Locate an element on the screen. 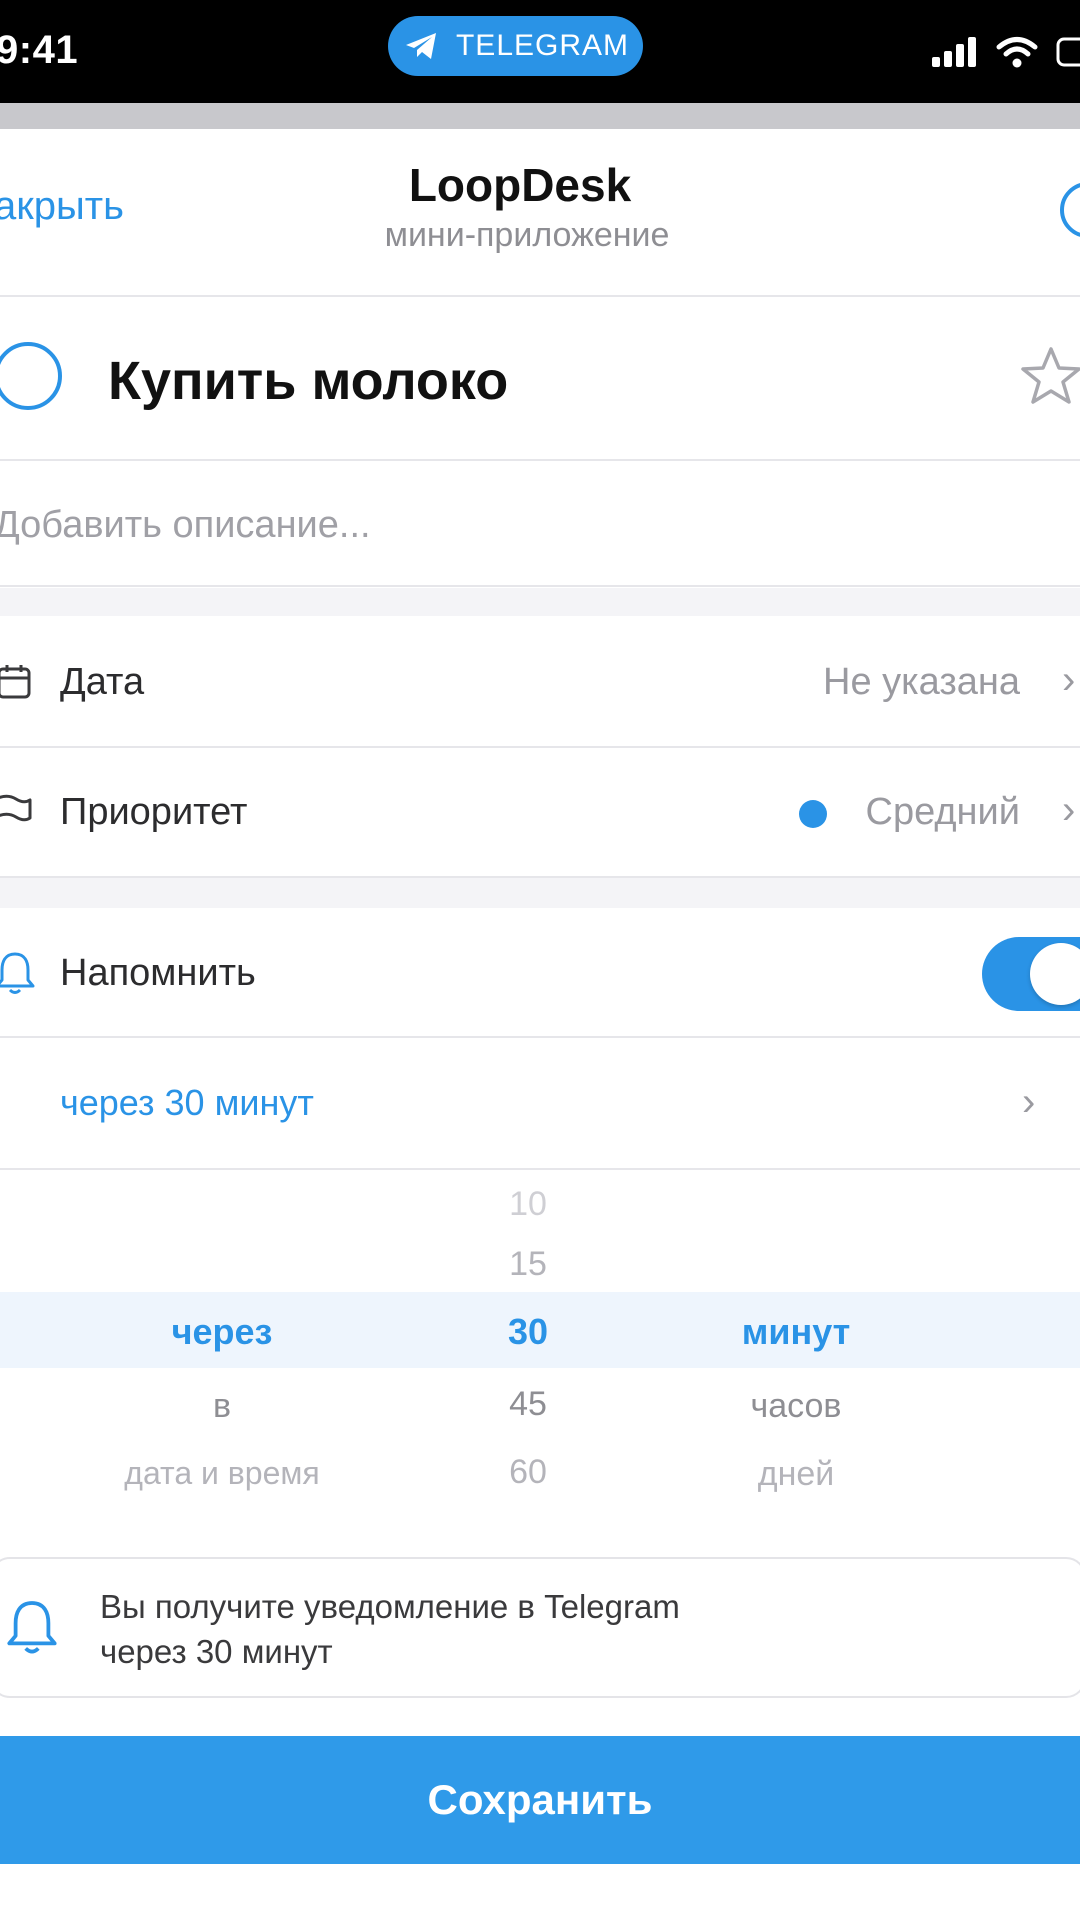  picker-mode-option: через is located at coordinates (222, 1332).